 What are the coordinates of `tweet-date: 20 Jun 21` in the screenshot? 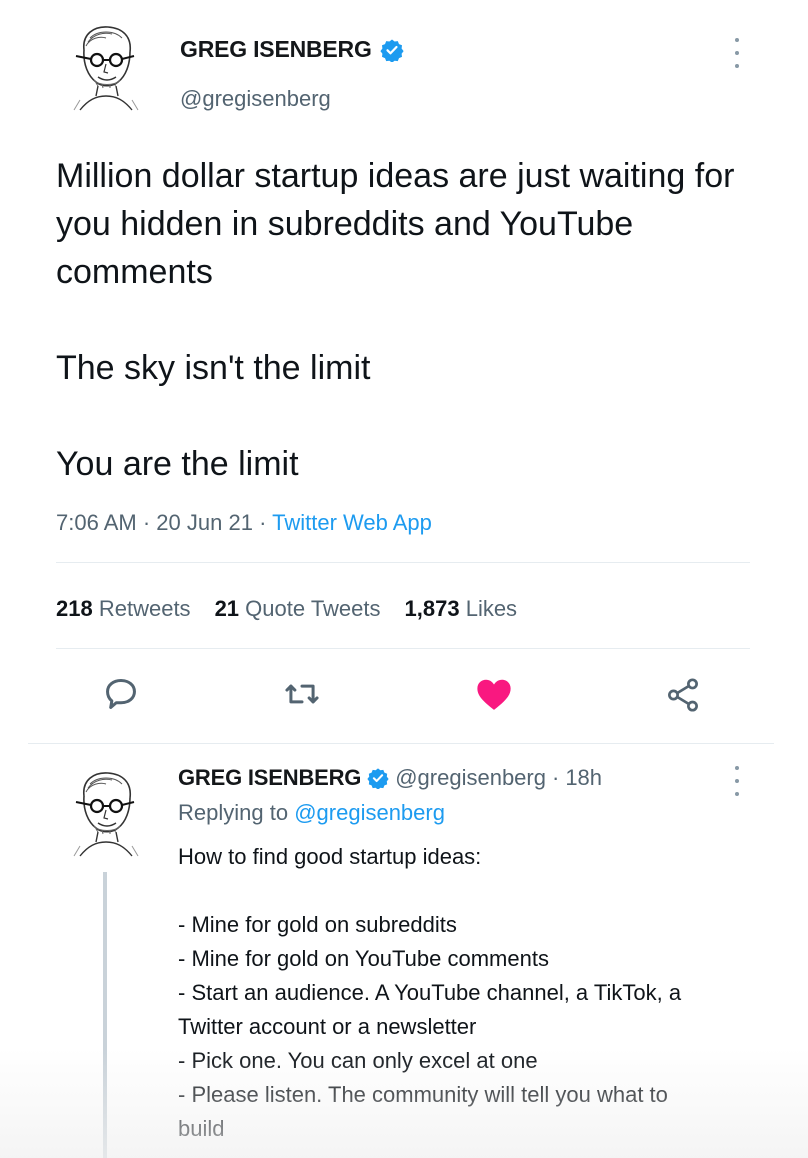 It's located at (204, 522).